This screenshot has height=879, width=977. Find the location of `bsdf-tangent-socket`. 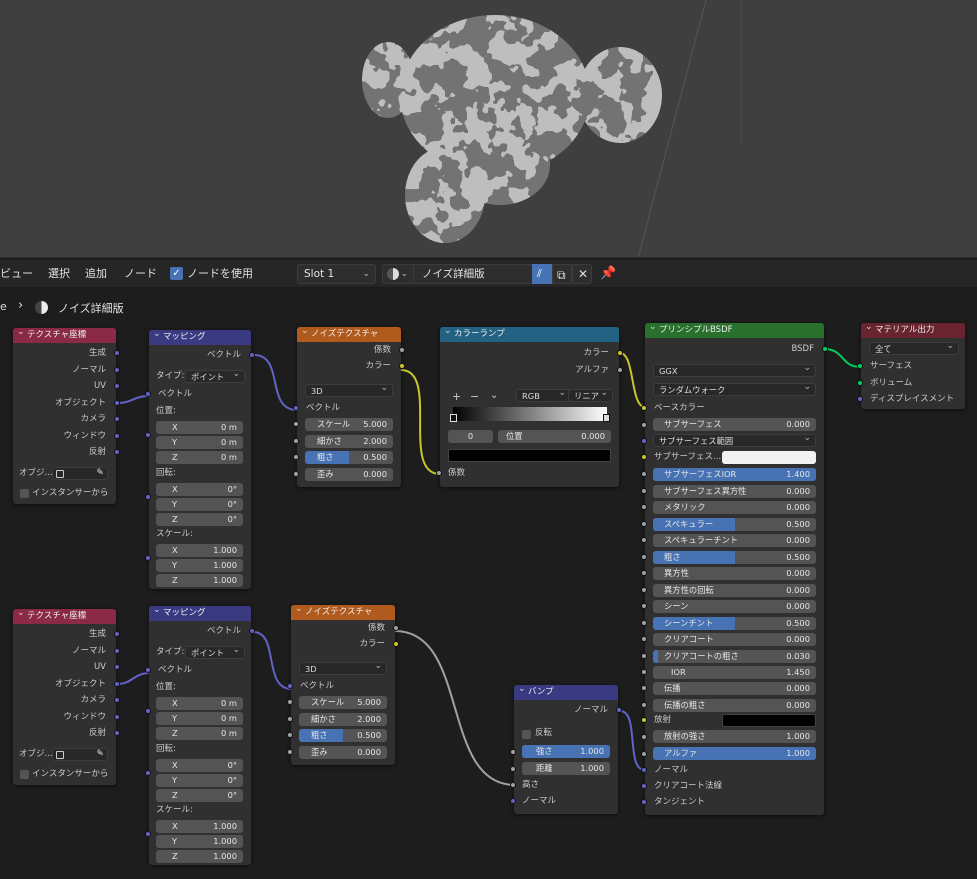

bsdf-tangent-socket is located at coordinates (644, 802).